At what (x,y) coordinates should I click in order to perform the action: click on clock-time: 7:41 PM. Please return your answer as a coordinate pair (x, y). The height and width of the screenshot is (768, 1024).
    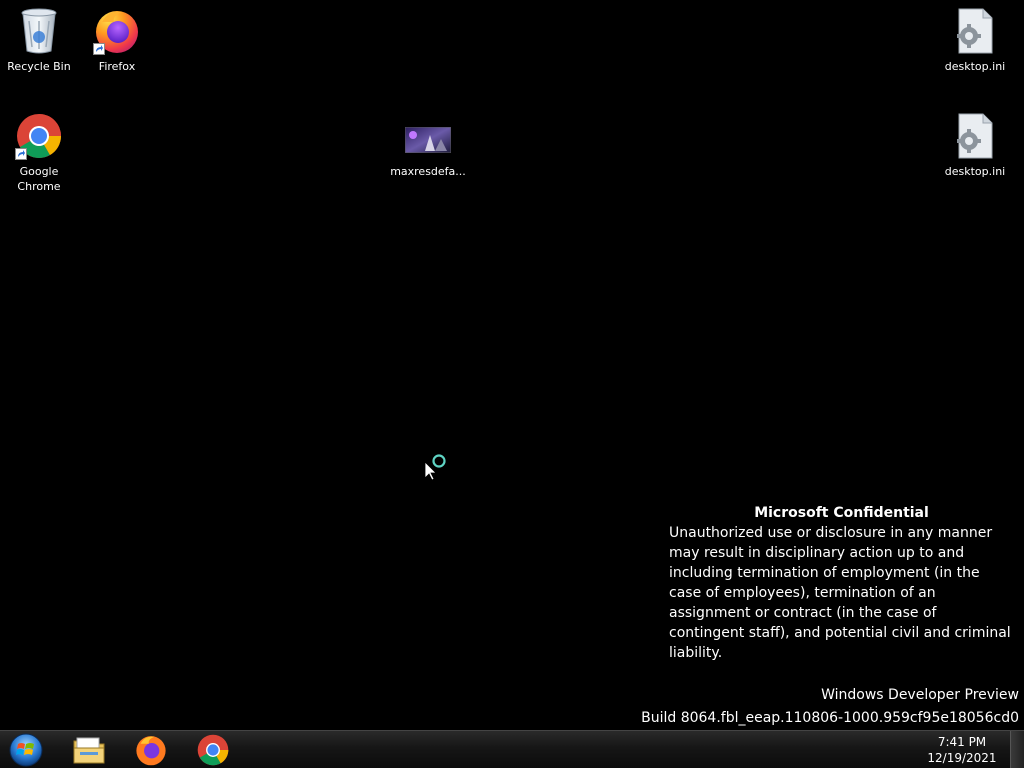
    Looking at the image, I should click on (962, 742).